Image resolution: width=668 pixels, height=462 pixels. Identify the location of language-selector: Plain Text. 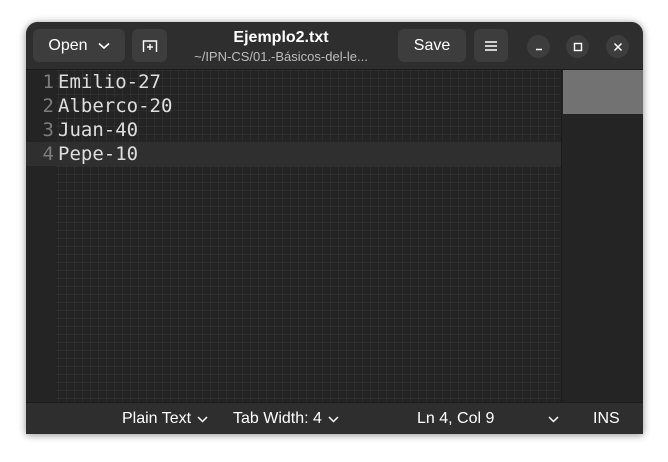
(165, 418).